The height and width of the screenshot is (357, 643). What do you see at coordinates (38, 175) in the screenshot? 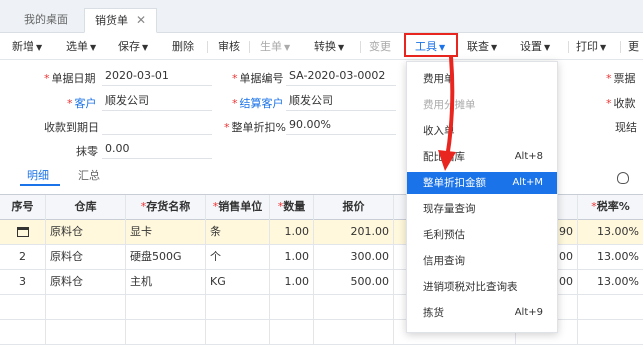
I see `tab-detail: 明细` at bounding box center [38, 175].